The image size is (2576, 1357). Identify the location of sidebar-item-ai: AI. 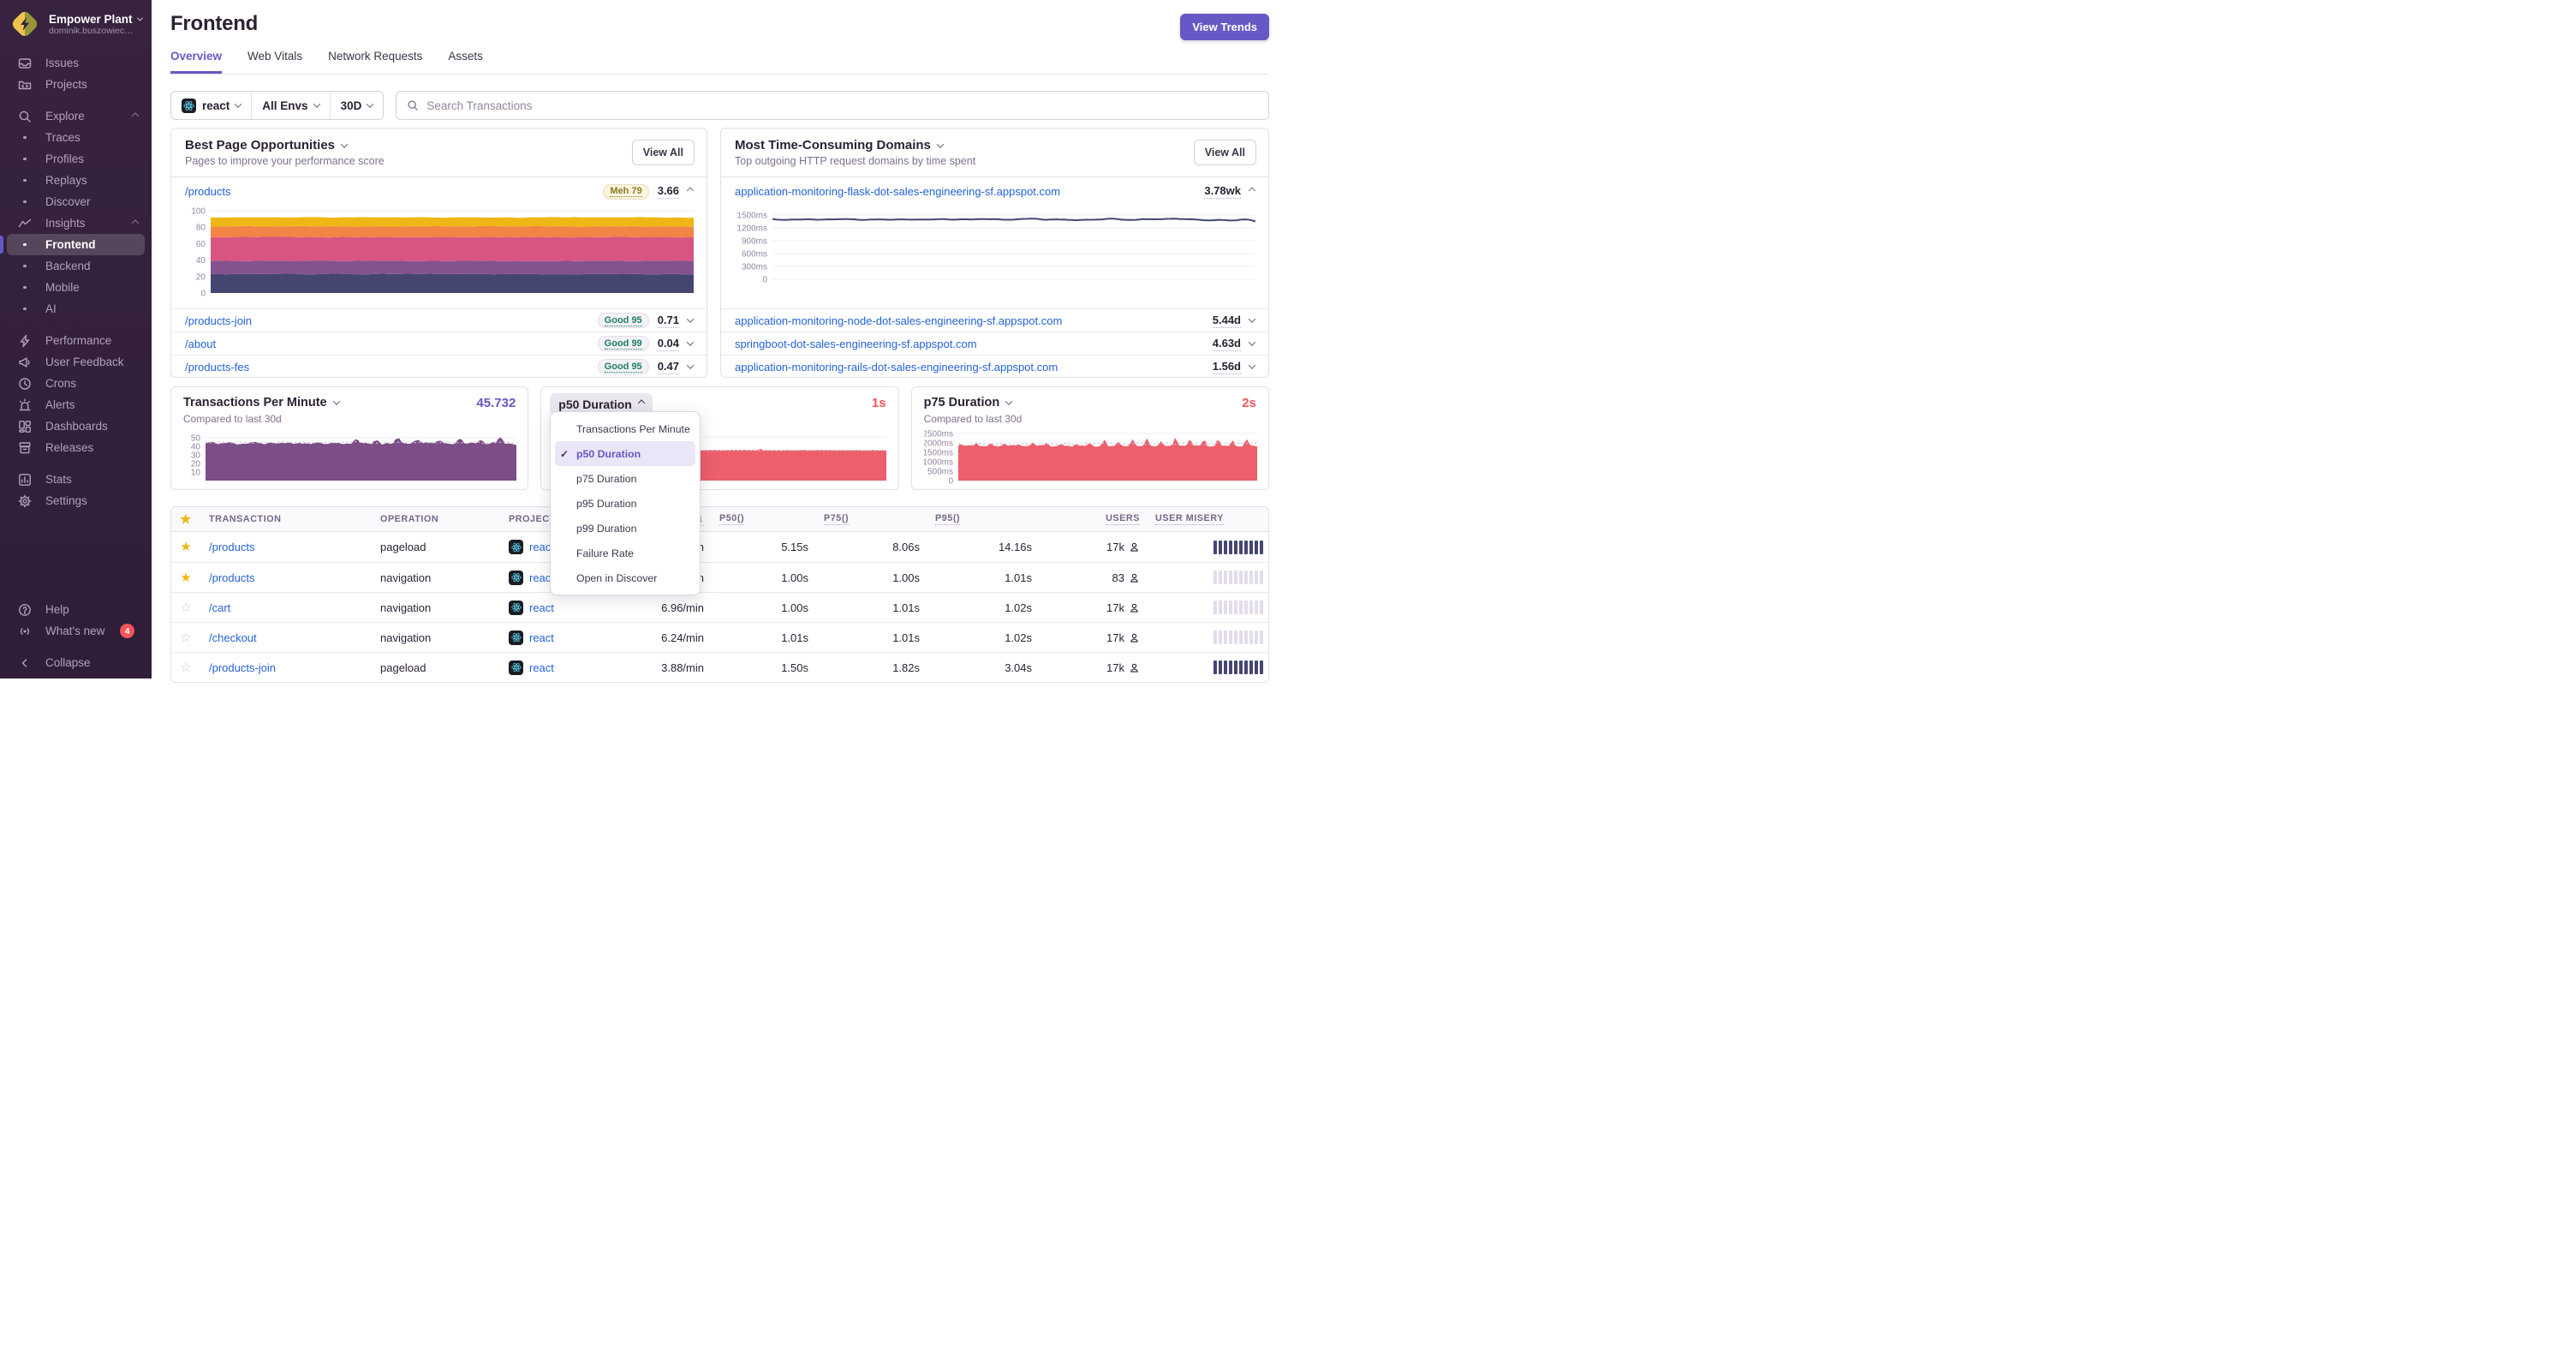
(76, 309).